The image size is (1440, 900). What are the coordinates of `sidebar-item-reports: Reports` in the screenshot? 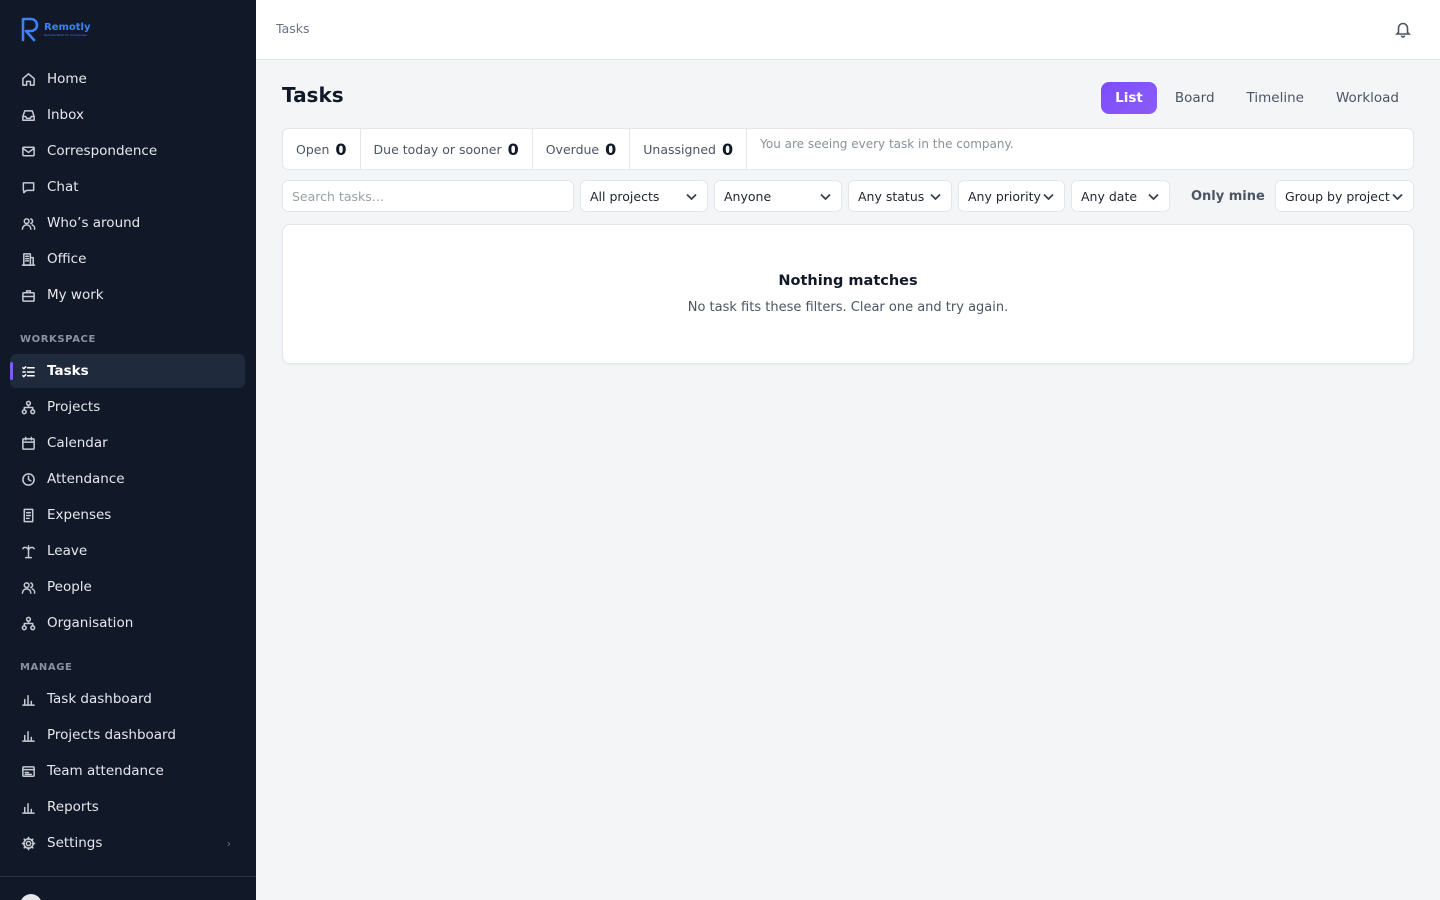 It's located at (127, 807).